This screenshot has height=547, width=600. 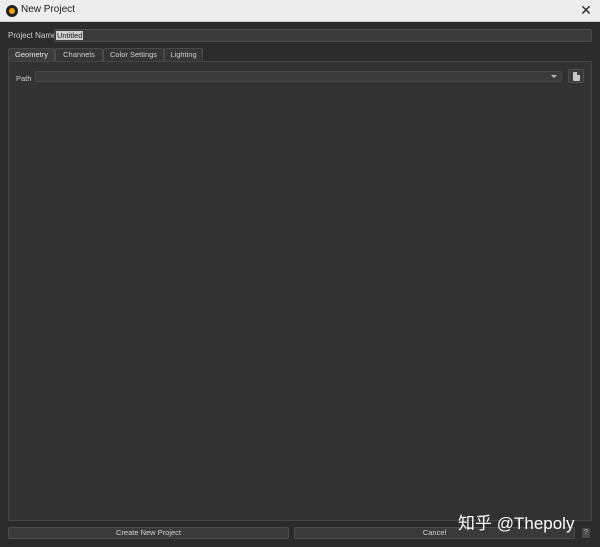 What do you see at coordinates (12, 11) in the screenshot?
I see `app-logo-icon` at bounding box center [12, 11].